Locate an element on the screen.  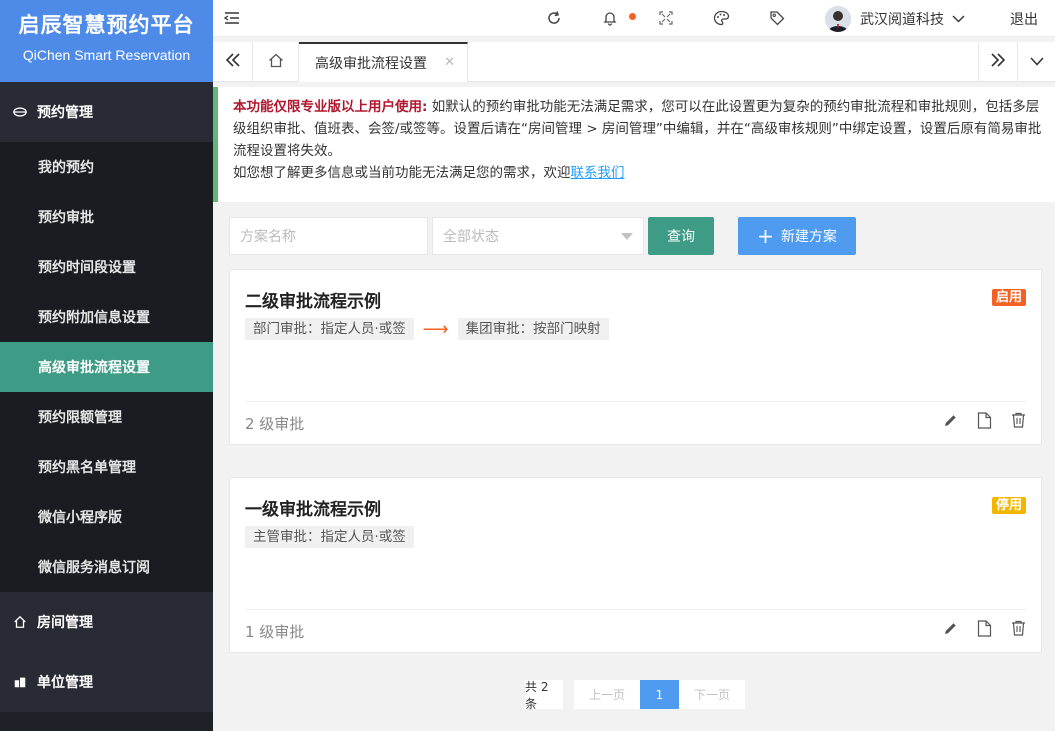
notice-line2: 如您想了解更多信息或当前功能无法满足您的需求，欢迎 is located at coordinates (402, 173).